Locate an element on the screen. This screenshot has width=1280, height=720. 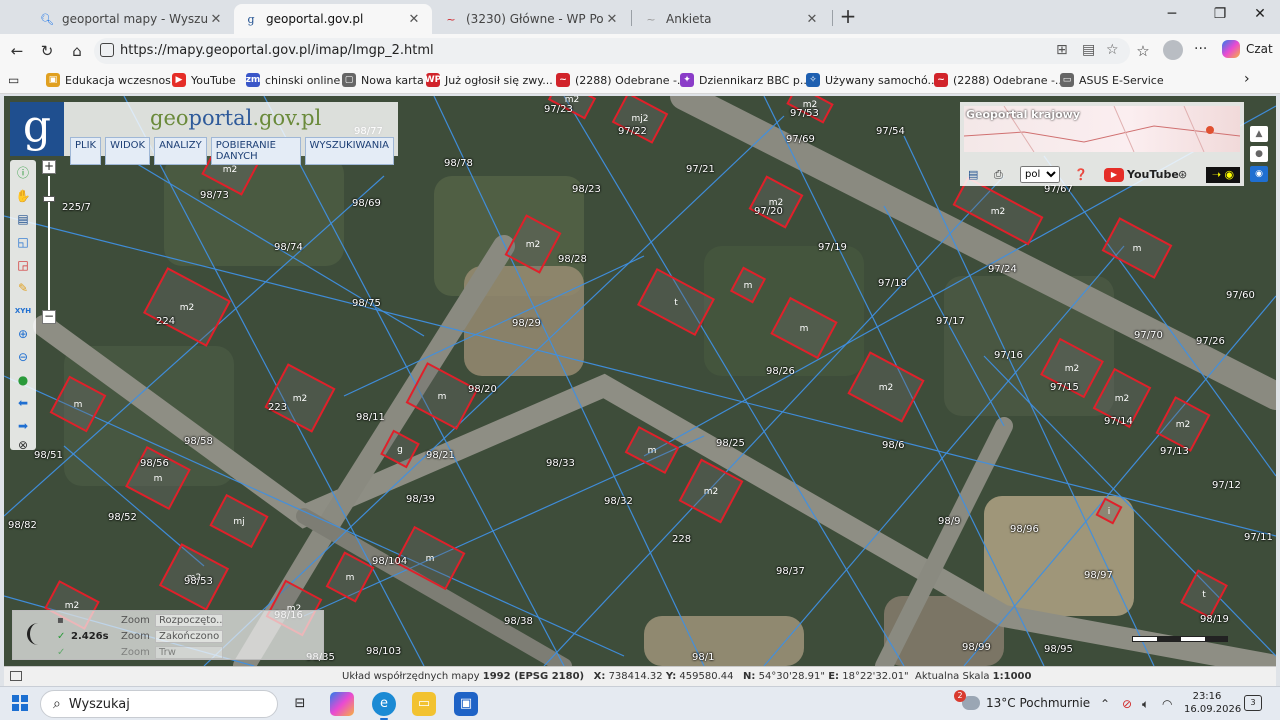
more-icon: ··· is located at coordinates (1200, 49).